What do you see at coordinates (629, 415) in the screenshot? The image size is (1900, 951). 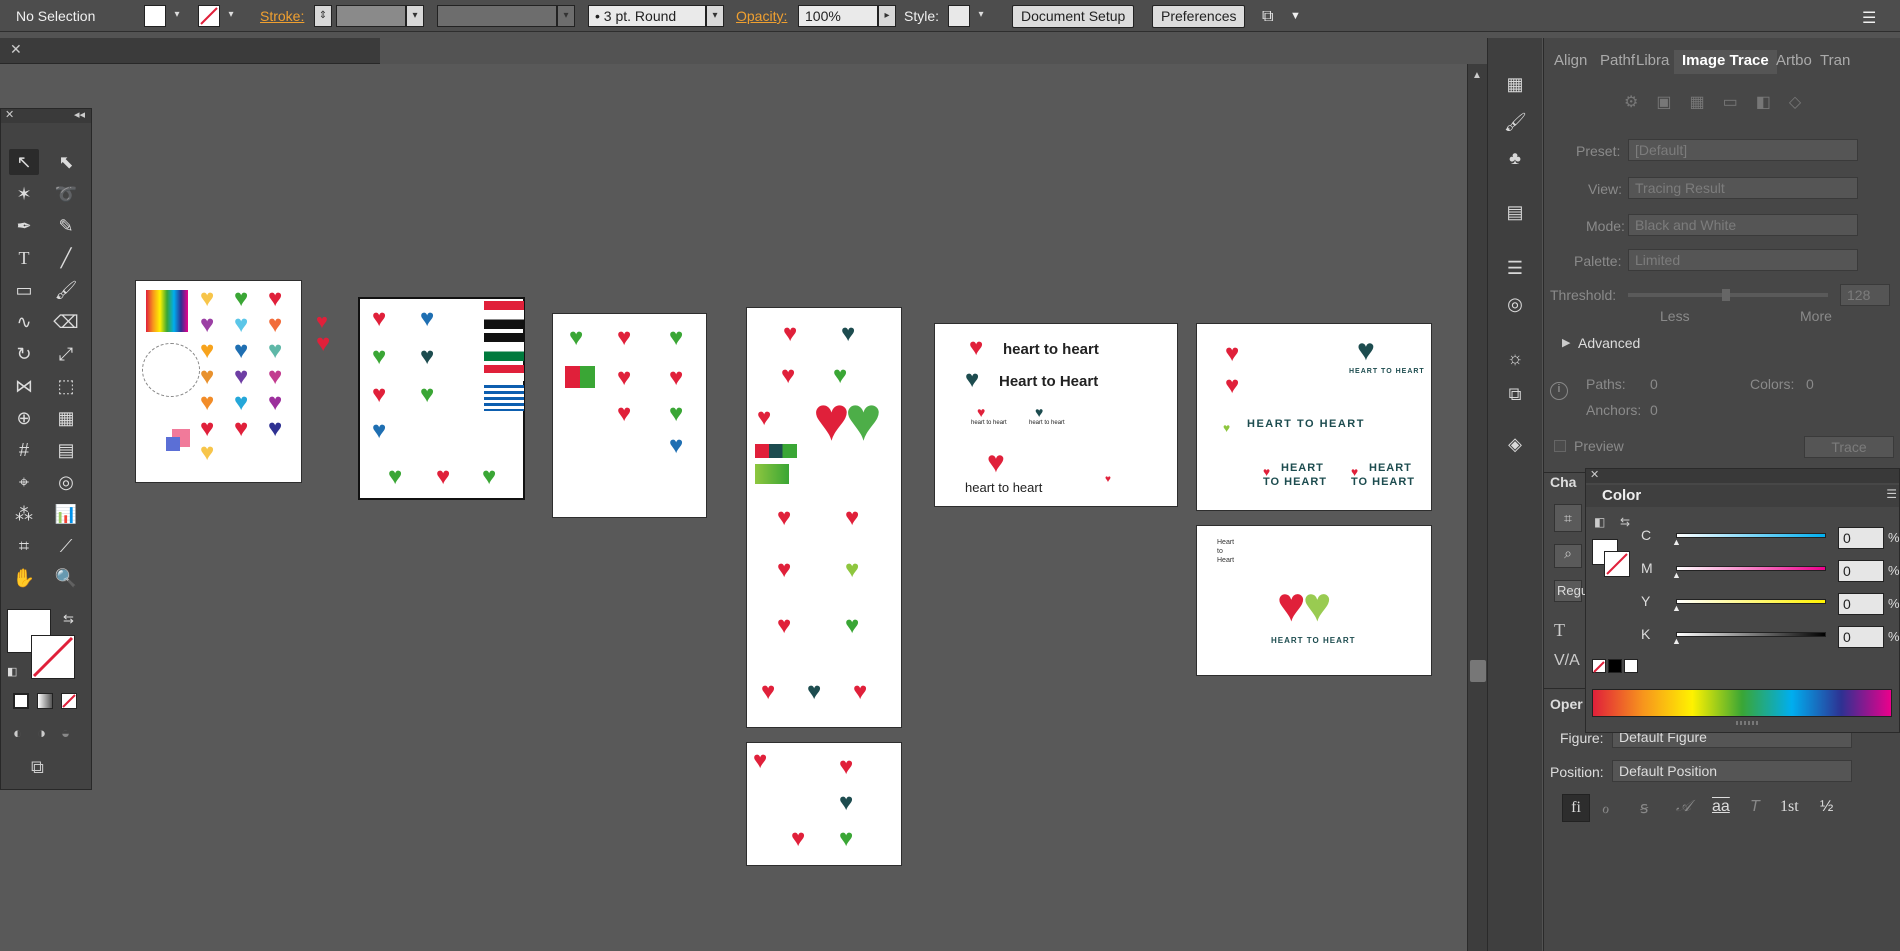 I see `artboard-3: ♥ ♥ ♥ ♥ ♥ ♥ ♥ ♥` at bounding box center [629, 415].